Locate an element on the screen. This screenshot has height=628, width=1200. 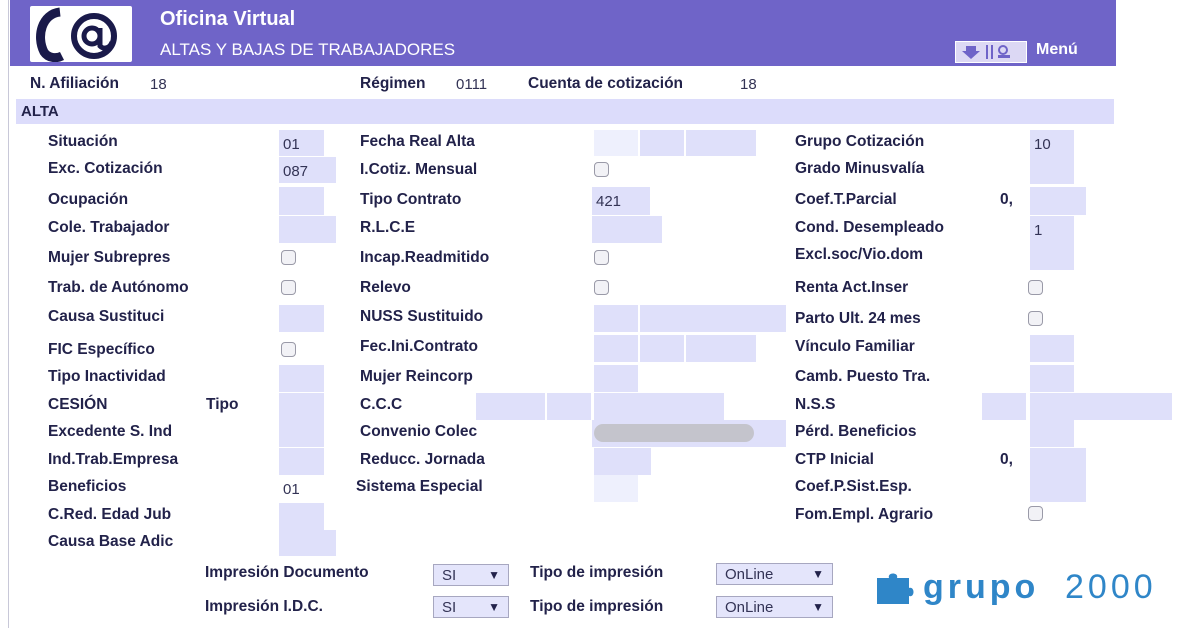
sistema-especial-label: Sistema Especial is located at coordinates (419, 486).